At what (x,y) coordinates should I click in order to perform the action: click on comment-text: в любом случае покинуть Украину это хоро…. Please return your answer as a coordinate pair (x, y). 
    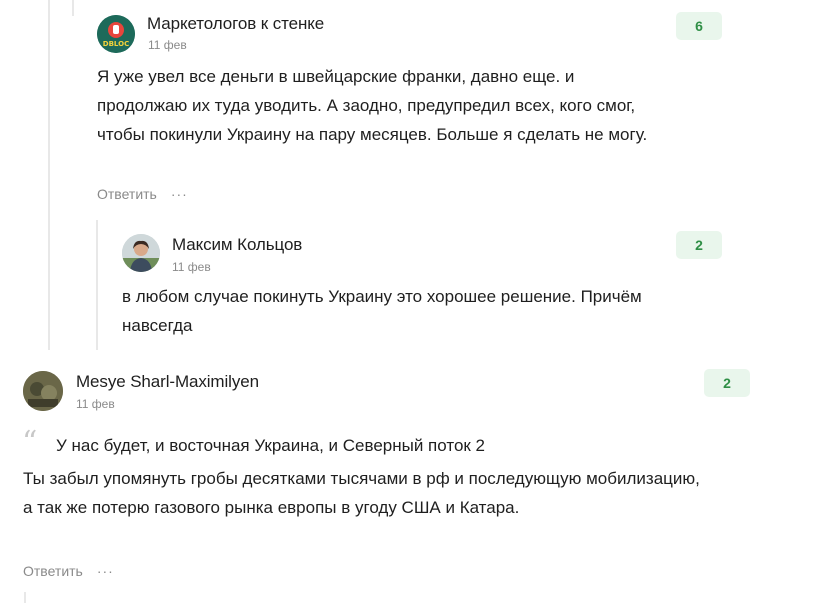
    Looking at the image, I should click on (382, 311).